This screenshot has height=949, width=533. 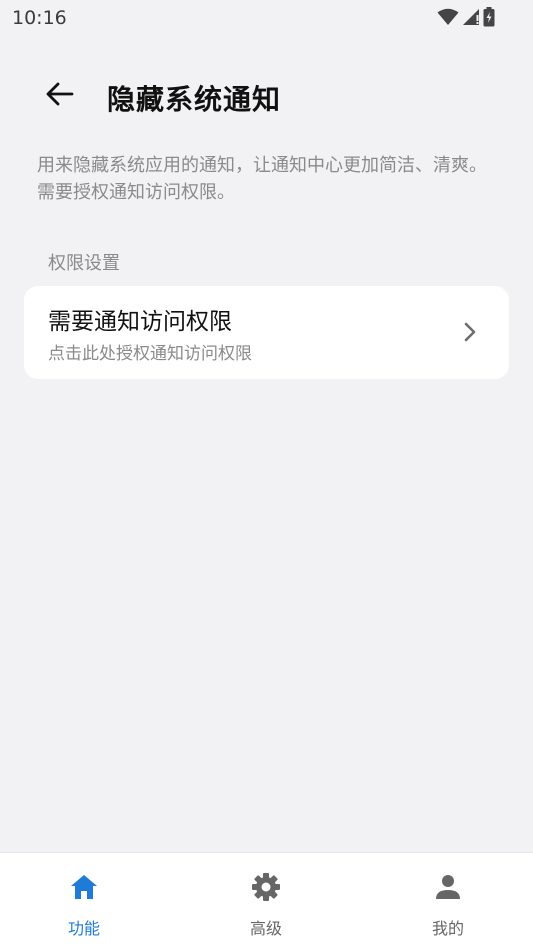 I want to click on wifi-icon, so click(x=448, y=19).